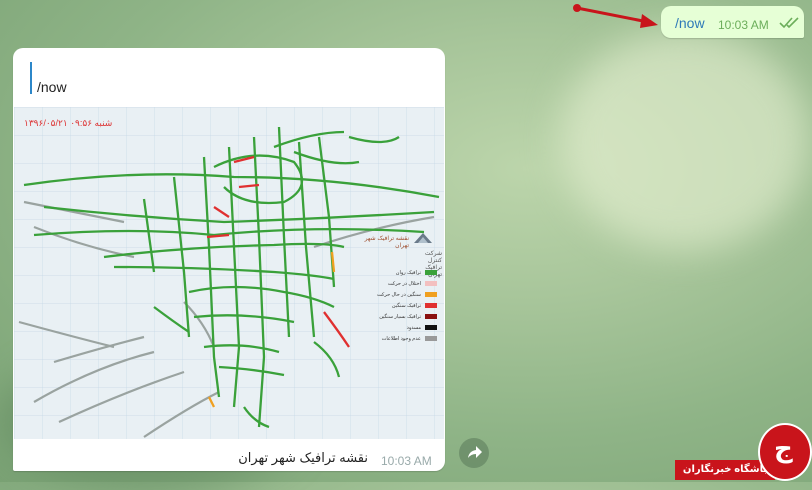 The height and width of the screenshot is (490, 812). Describe the element at coordinates (399, 294) in the screenshot. I see `legend-label: سنگین در حال حرکت` at that location.